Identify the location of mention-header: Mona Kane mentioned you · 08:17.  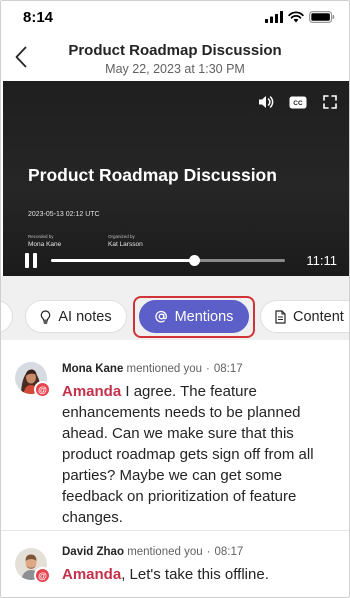
(152, 369).